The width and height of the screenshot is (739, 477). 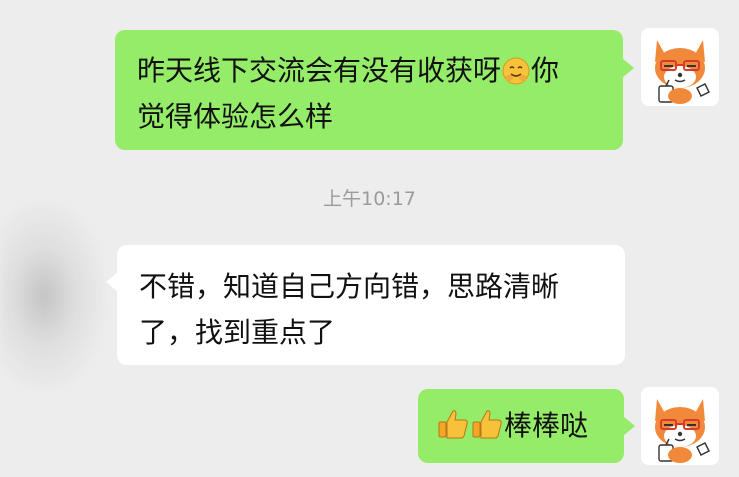 What do you see at coordinates (516, 69) in the screenshot?
I see `hug-emoji-icon` at bounding box center [516, 69].